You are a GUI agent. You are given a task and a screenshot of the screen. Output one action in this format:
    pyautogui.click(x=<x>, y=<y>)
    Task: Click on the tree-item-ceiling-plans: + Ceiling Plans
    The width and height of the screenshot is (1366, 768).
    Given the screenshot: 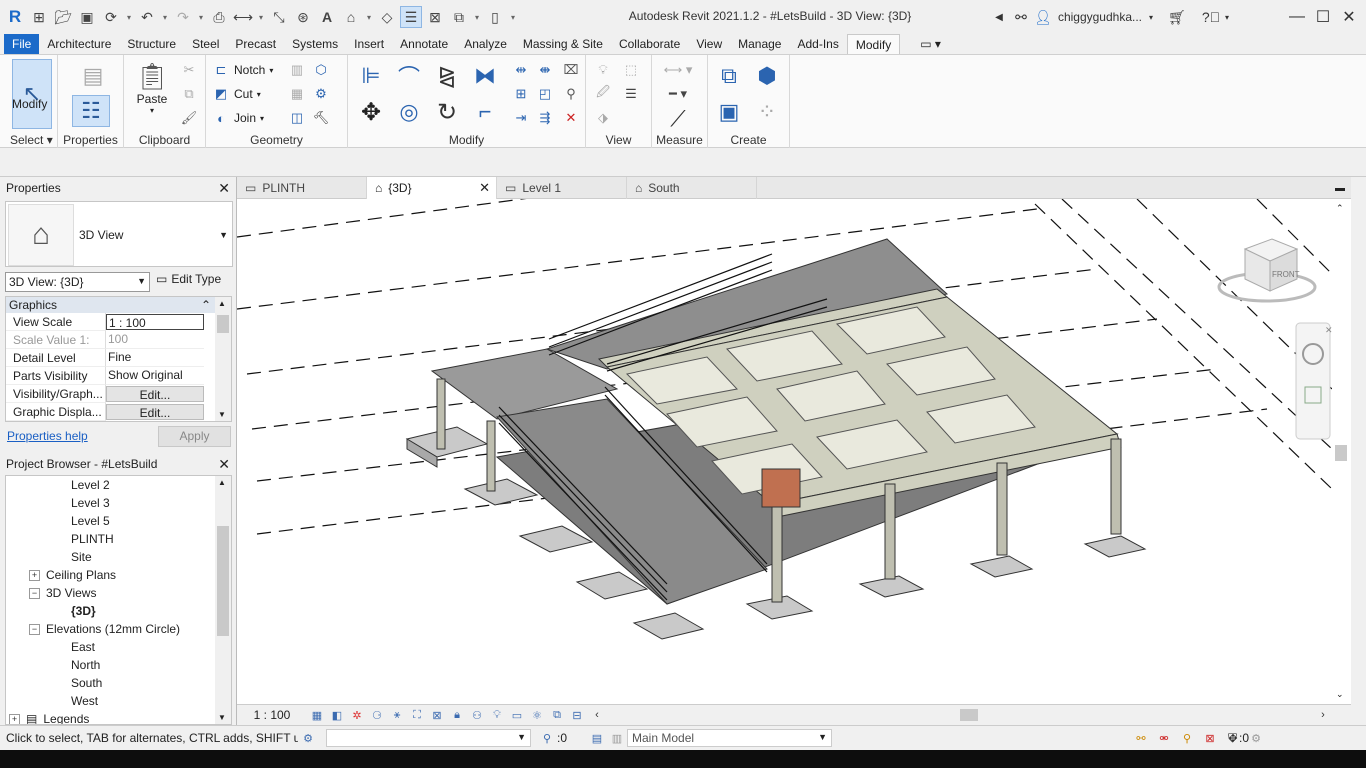 What is the action you would take?
    pyautogui.click(x=118, y=575)
    